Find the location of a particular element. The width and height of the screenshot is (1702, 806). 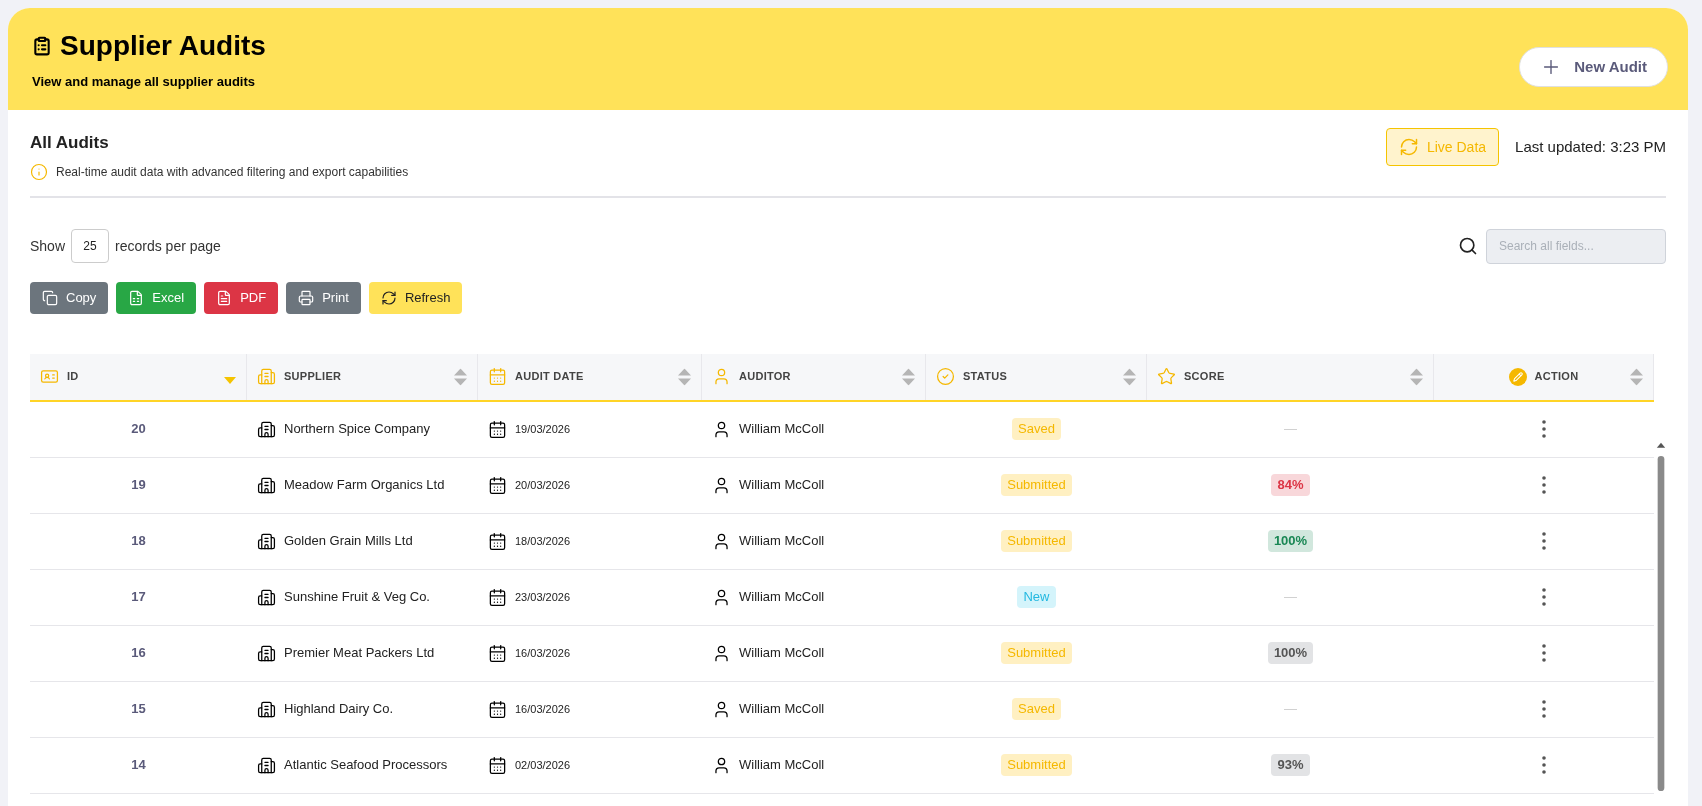

score-badge: 93% is located at coordinates (1290, 765).